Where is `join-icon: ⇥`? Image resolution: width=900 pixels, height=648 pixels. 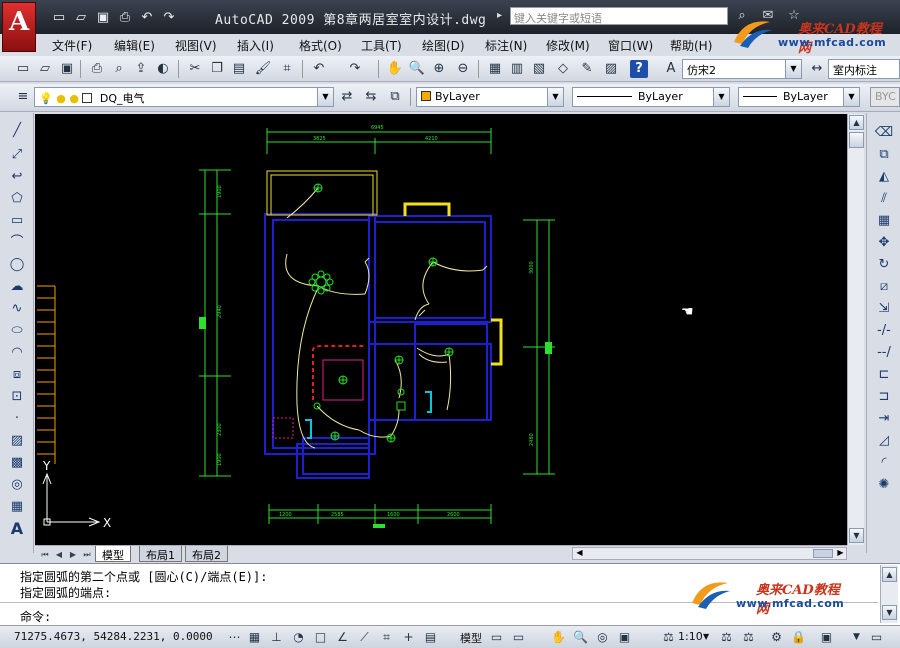 join-icon: ⇥ is located at coordinates (884, 419).